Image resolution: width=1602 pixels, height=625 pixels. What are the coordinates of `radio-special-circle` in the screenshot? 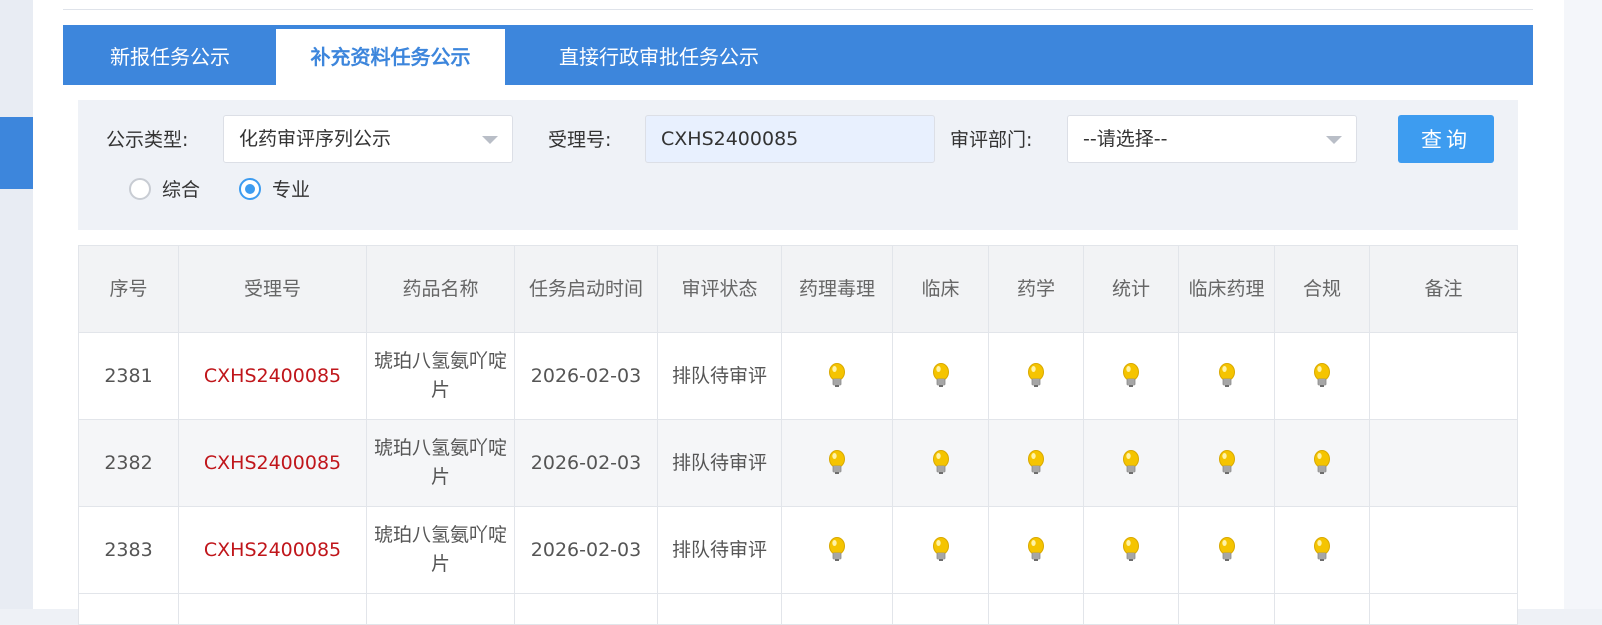 It's located at (250, 189).